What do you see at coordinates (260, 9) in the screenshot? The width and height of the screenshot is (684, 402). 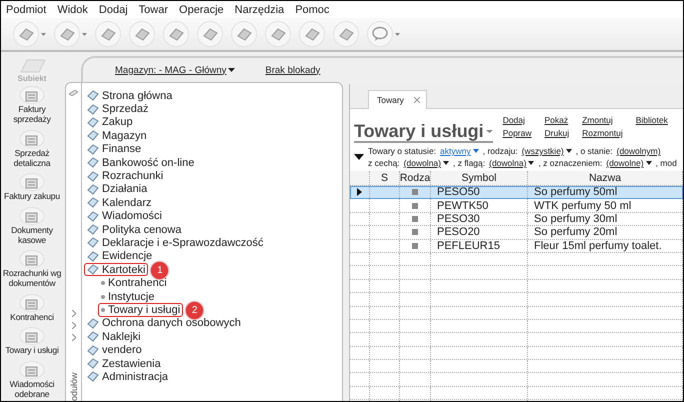 I see `menu-item: Narzędzia` at bounding box center [260, 9].